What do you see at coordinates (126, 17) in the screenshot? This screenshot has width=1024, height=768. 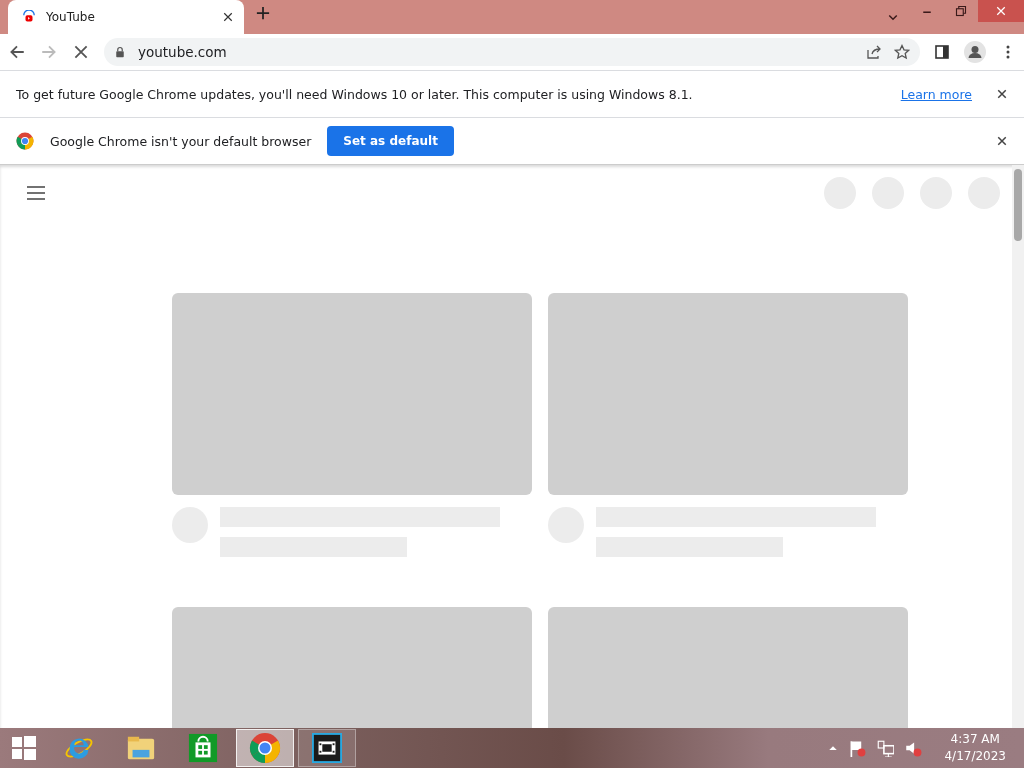 I see `browser-tab: YouTube` at bounding box center [126, 17].